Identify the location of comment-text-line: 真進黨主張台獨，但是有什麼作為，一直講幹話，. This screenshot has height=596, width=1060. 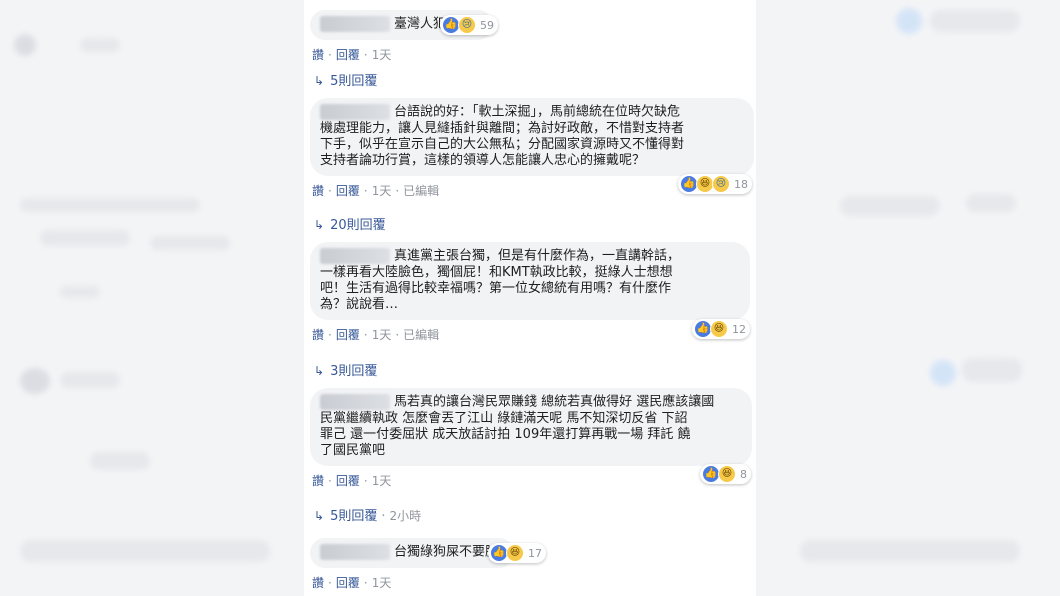
(537, 256).